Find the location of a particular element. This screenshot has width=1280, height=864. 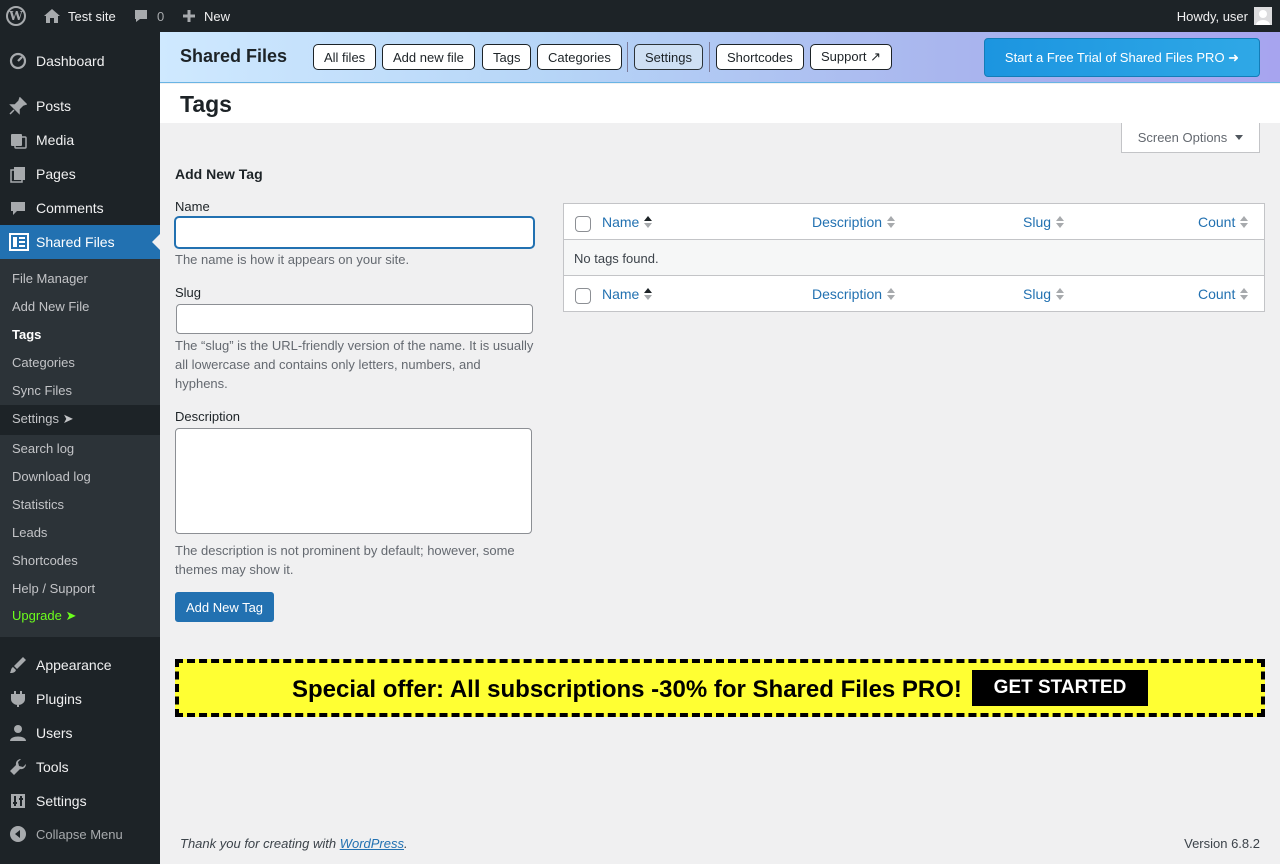

add-new-tag-button: Add New Tag is located at coordinates (224, 607).